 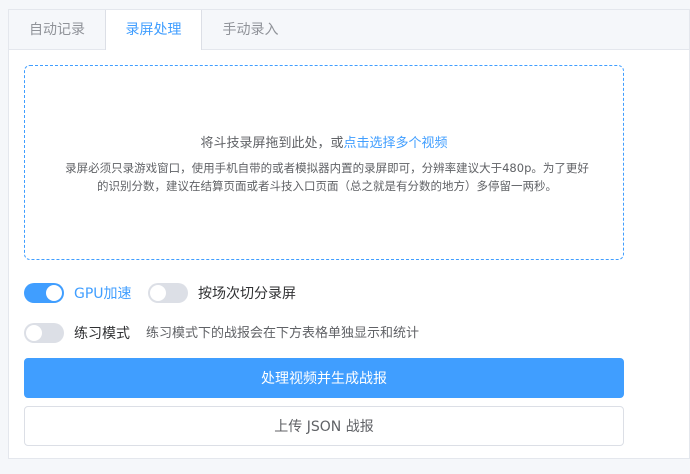 I want to click on gpu-acceleration-label: GPU加速, so click(x=103, y=294).